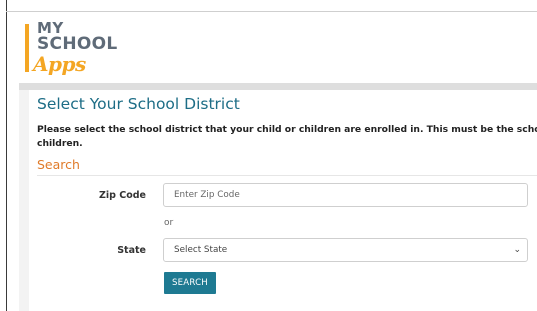 This screenshot has width=537, height=311. Describe the element at coordinates (80, 51) in the screenshot. I see `my-school-apps-logo: MY SCHOOL Apps` at that location.